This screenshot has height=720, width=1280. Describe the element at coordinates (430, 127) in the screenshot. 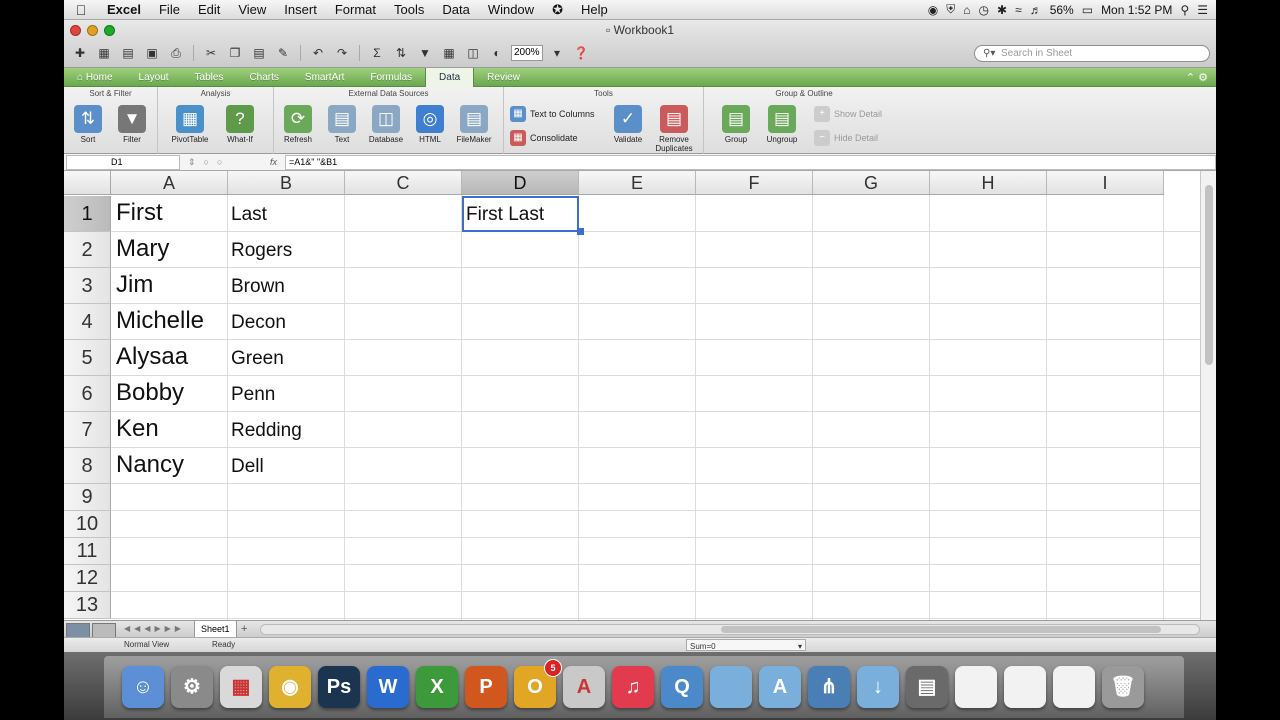

I see `html-button: ◎ HTML` at that location.